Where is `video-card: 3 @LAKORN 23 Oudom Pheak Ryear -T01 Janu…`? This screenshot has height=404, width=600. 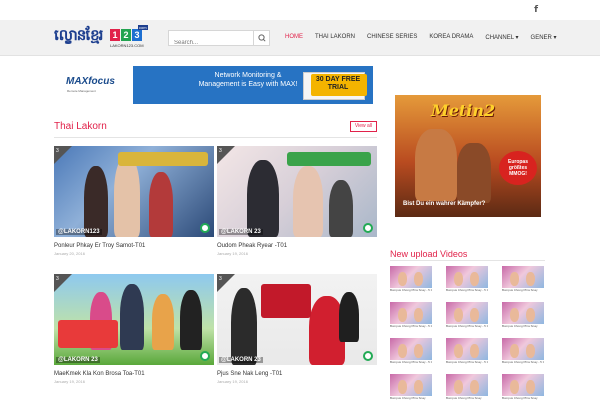
video-card: 3 @LAKORN 23 Oudom Pheak Ryear -T01 Janu… is located at coordinates (297, 201).